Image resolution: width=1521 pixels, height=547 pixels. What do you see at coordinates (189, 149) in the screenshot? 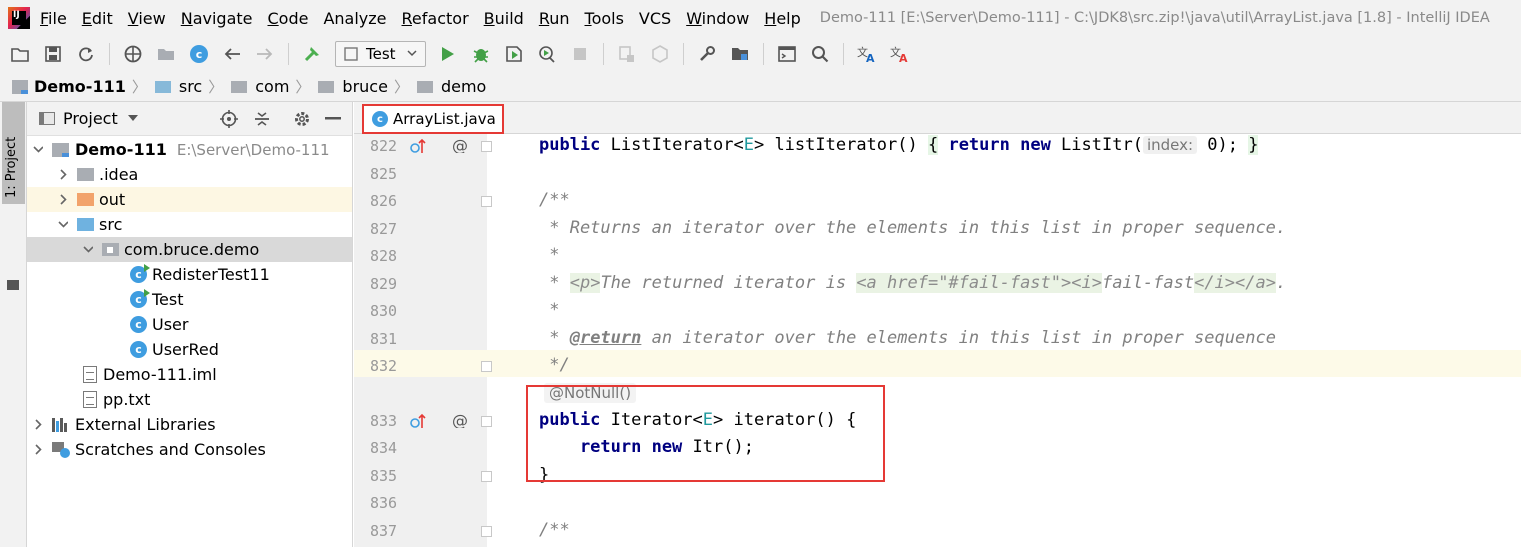
I see `tree-item-demo-111: Demo-111 E:\Server\Demo-111` at bounding box center [189, 149].